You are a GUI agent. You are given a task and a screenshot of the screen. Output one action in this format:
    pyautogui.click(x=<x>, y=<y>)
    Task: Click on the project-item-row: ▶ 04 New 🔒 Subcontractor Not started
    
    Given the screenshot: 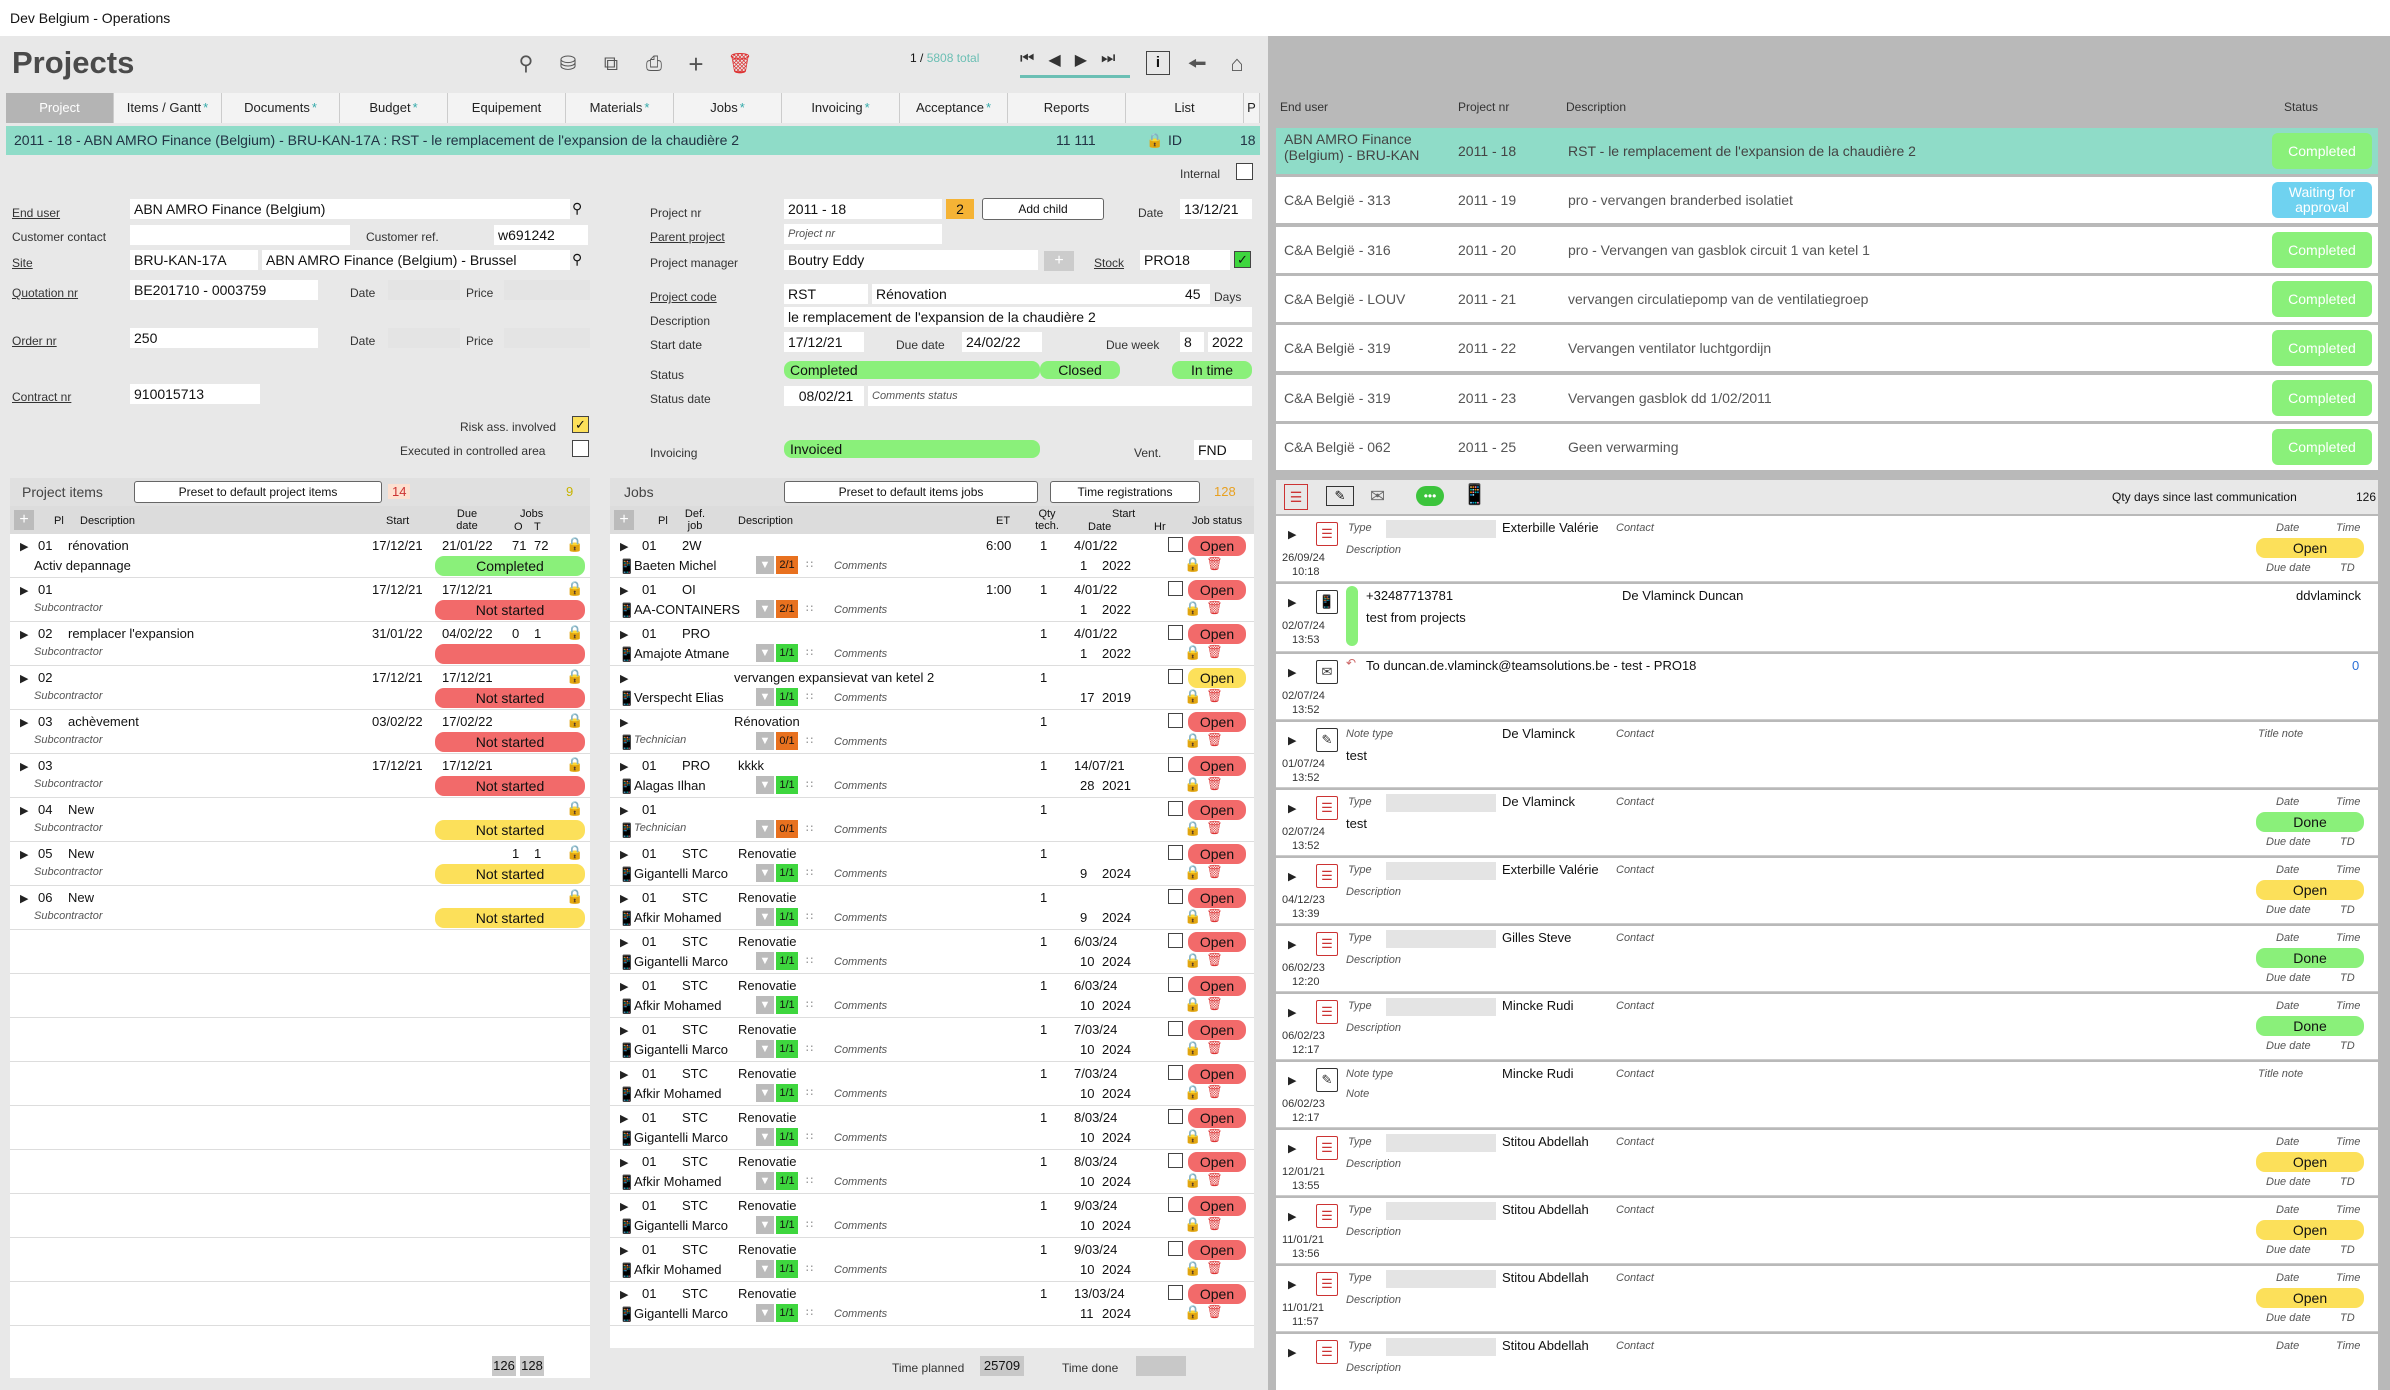 What is the action you would take?
    pyautogui.click(x=300, y=820)
    